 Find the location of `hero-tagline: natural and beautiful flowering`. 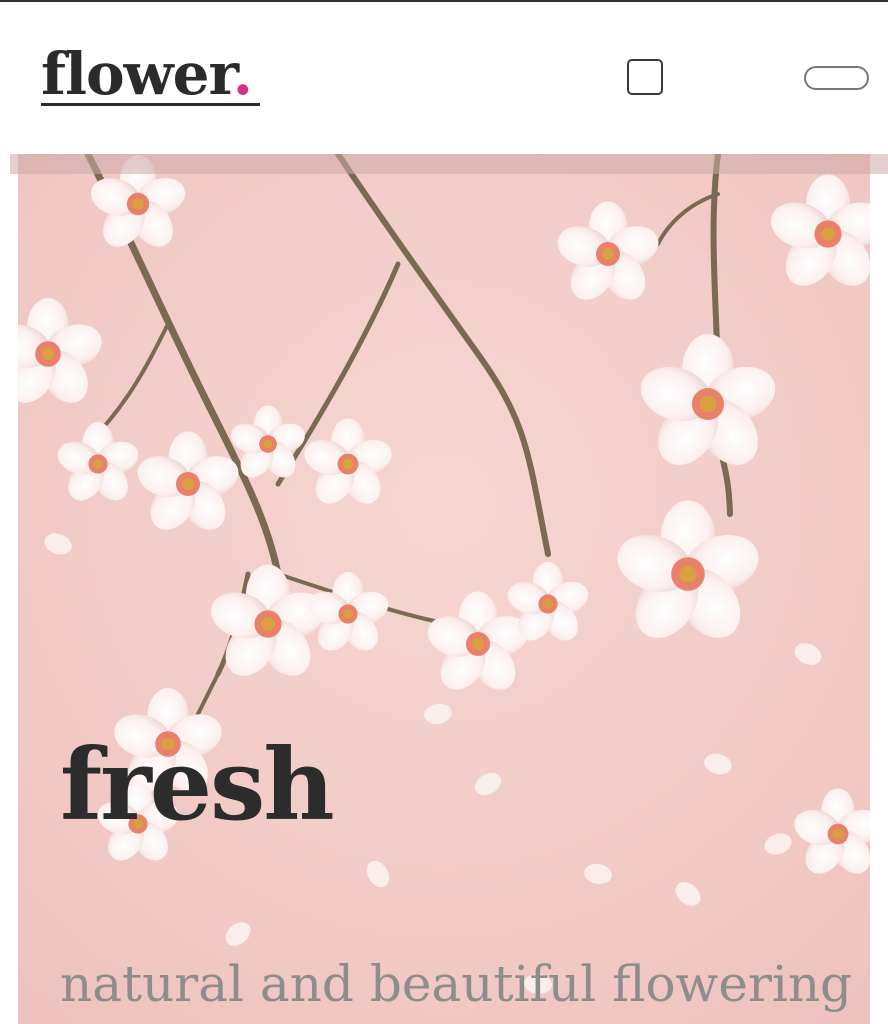

hero-tagline: natural and beautiful flowering is located at coordinates (456, 984).